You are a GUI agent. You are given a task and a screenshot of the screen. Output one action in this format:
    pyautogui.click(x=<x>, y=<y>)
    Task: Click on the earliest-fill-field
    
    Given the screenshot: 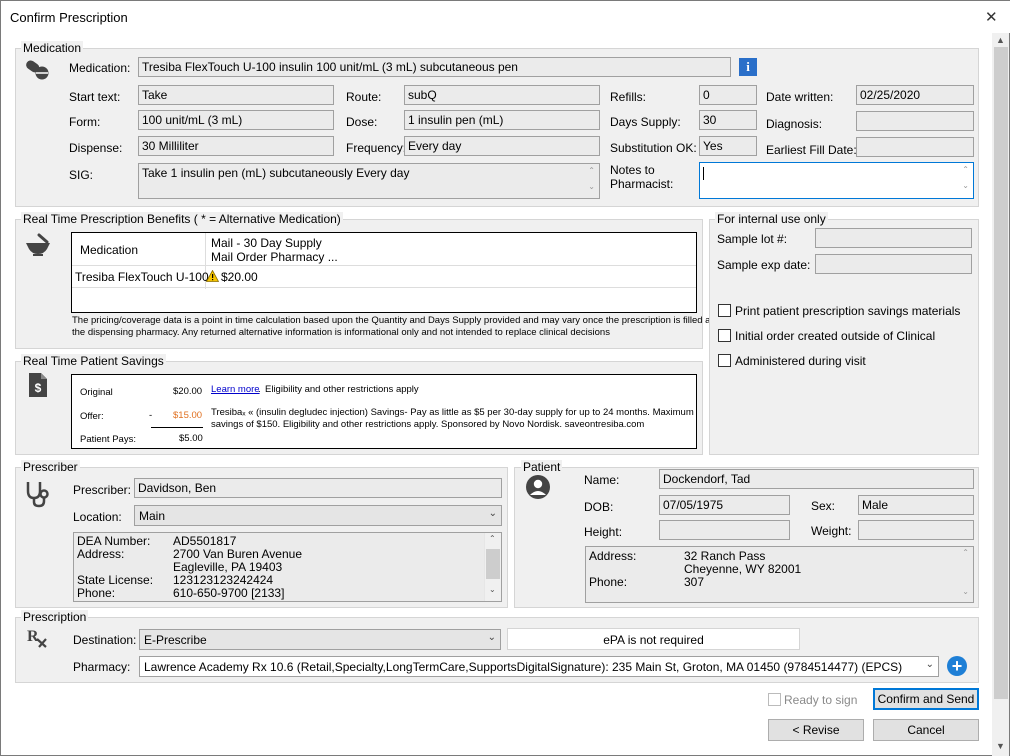 What is the action you would take?
    pyautogui.click(x=915, y=147)
    